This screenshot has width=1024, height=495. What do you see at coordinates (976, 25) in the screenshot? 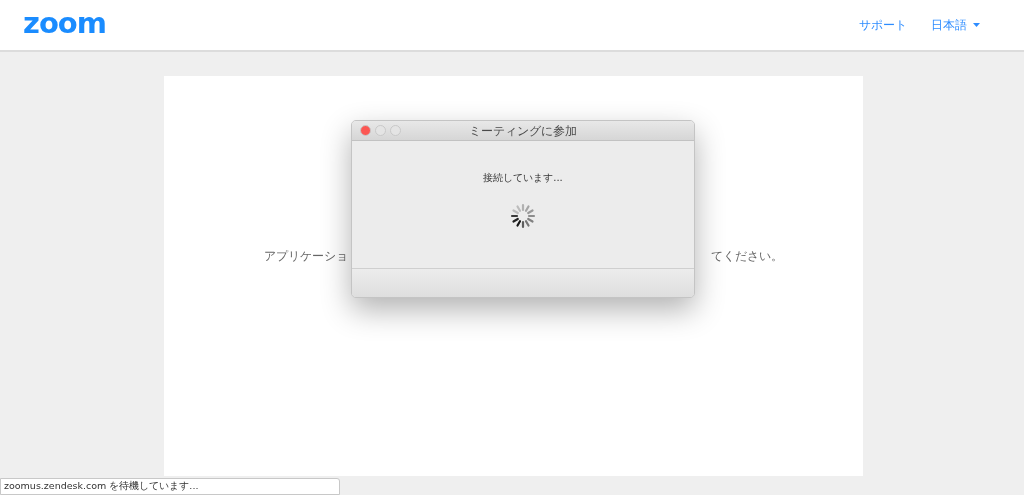
I see `caret-icon` at bounding box center [976, 25].